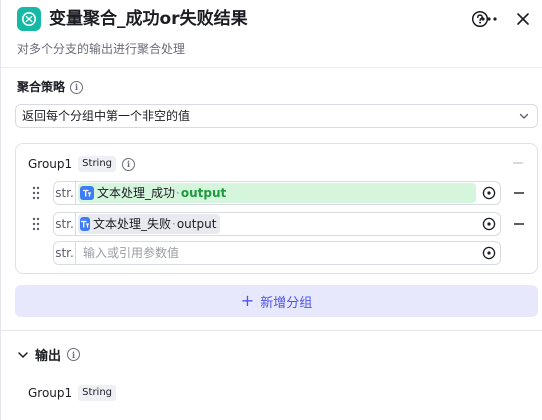 The image size is (542, 420). I want to click on ref-node-name: 文本处理_成功, so click(136, 193).